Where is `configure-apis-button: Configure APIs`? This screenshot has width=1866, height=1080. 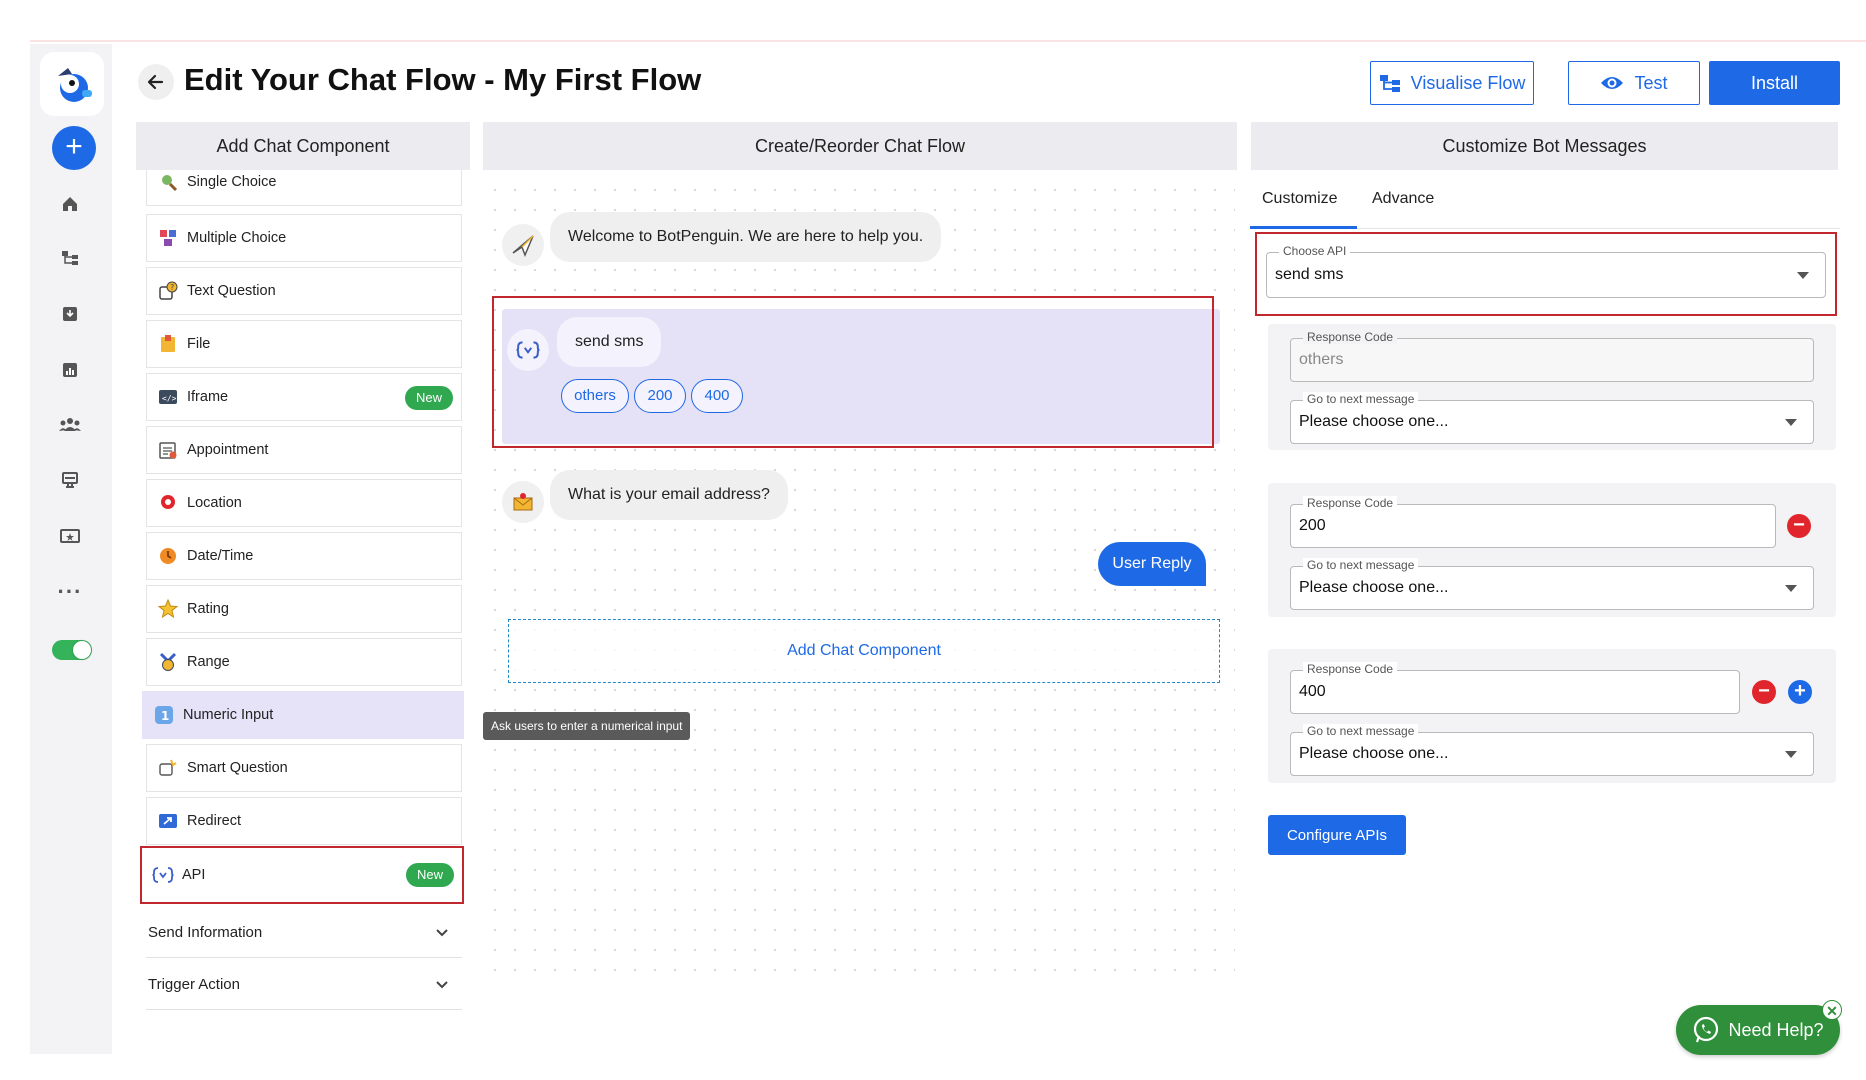
configure-apis-button: Configure APIs is located at coordinates (1337, 835).